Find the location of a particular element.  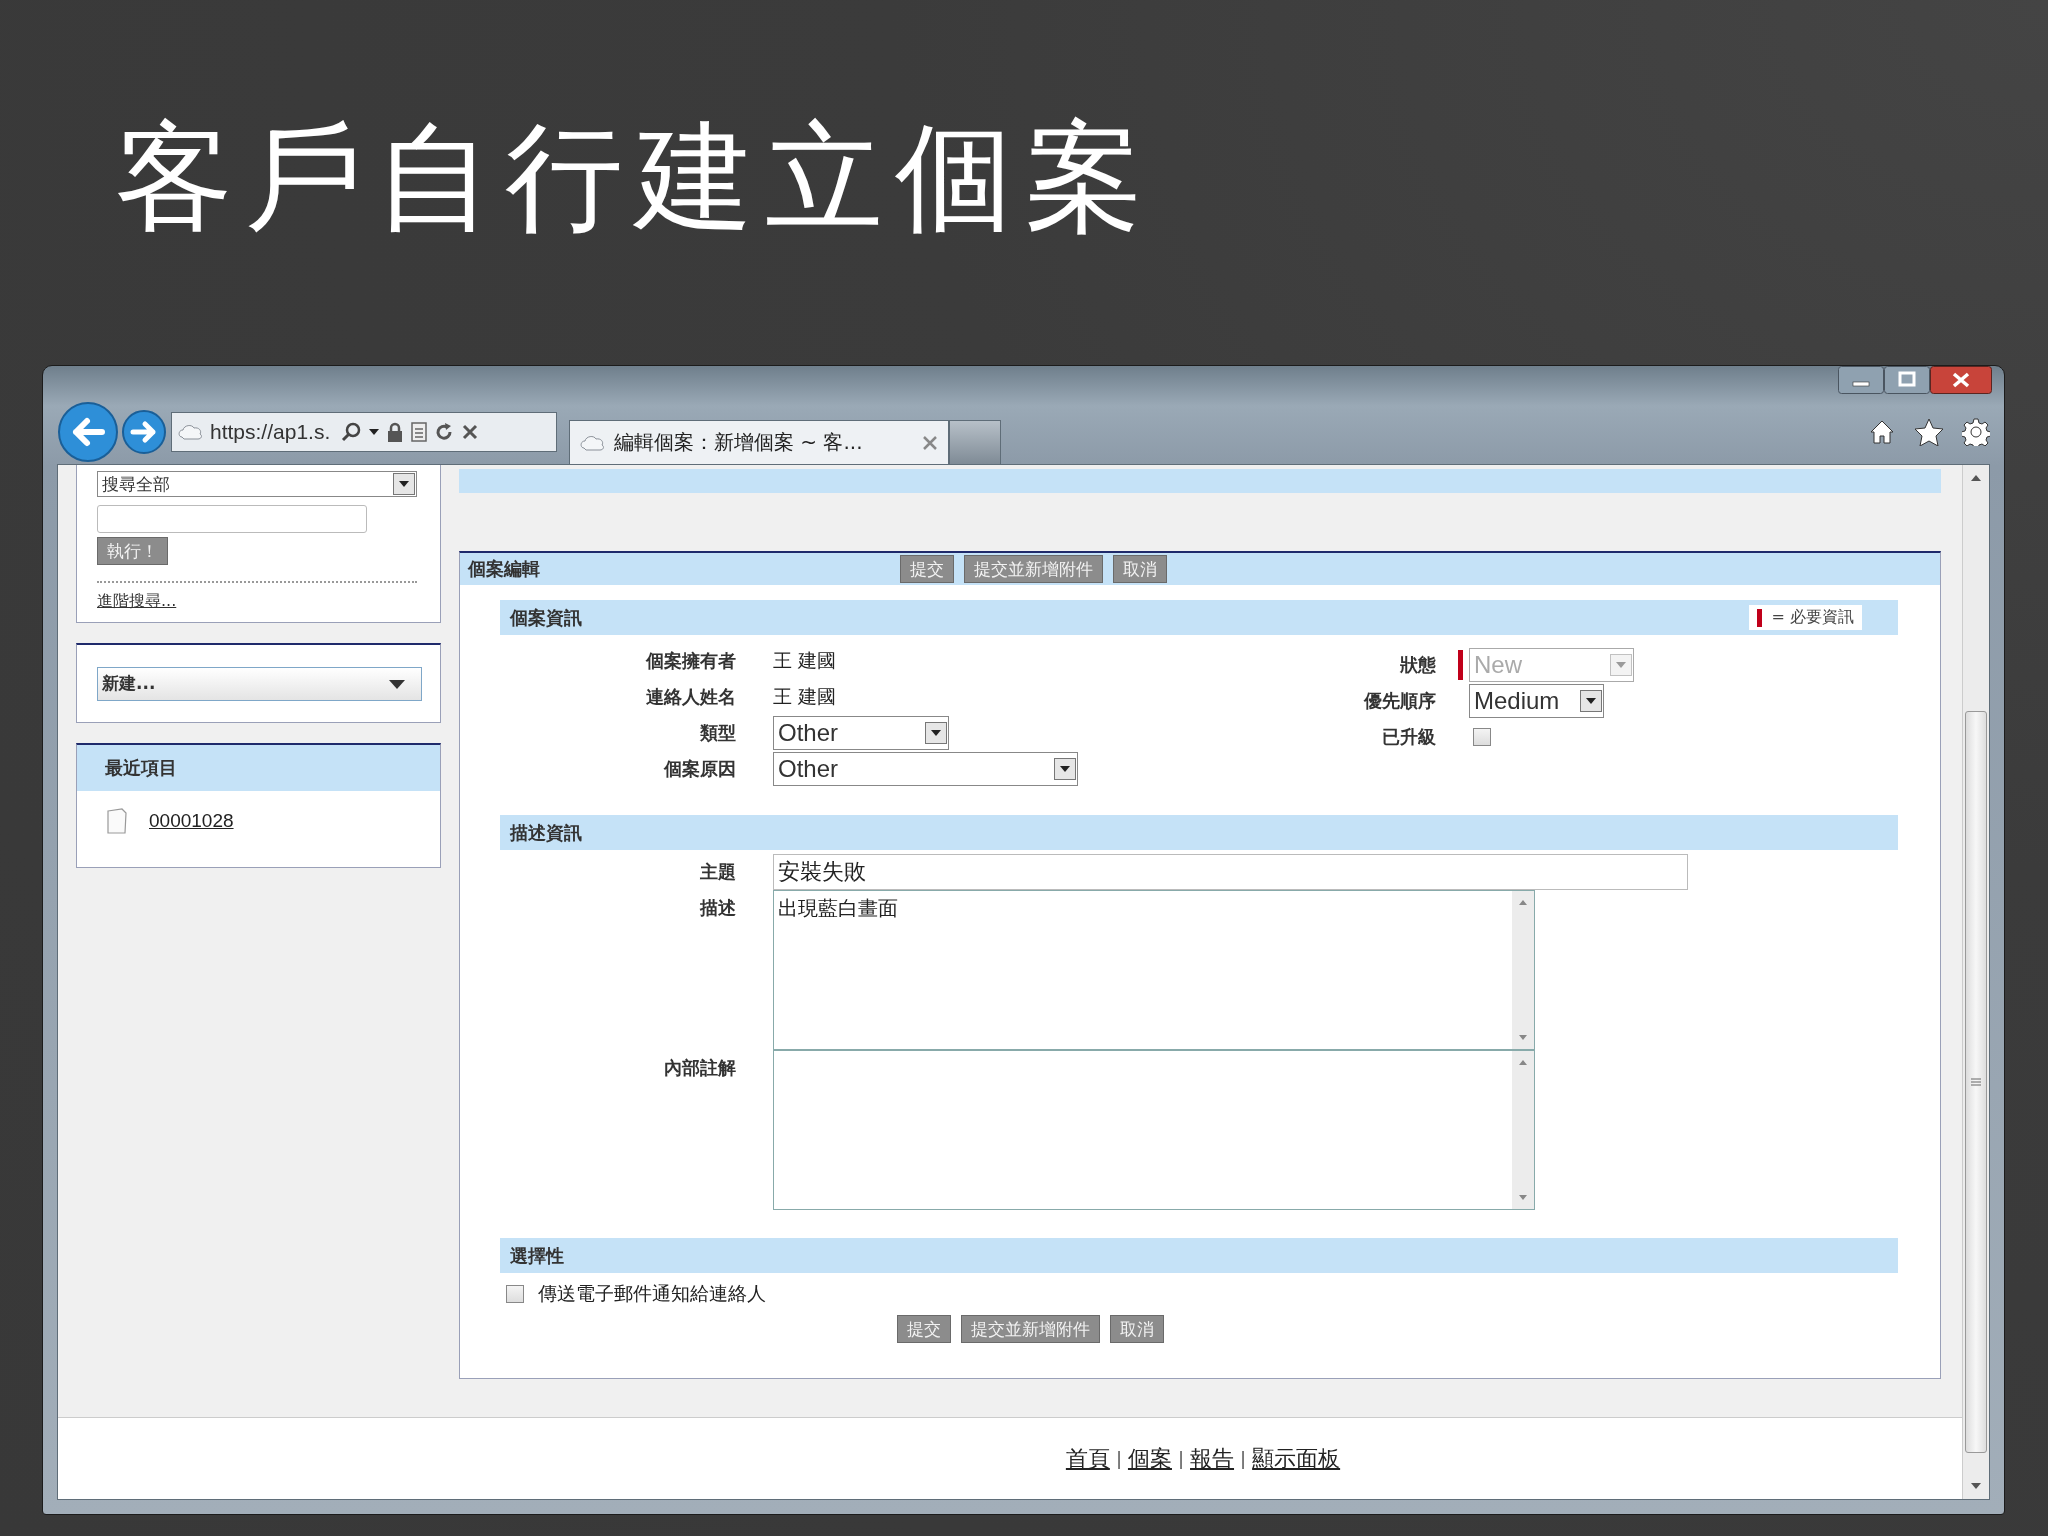

settings-icon is located at coordinates (1976, 432).